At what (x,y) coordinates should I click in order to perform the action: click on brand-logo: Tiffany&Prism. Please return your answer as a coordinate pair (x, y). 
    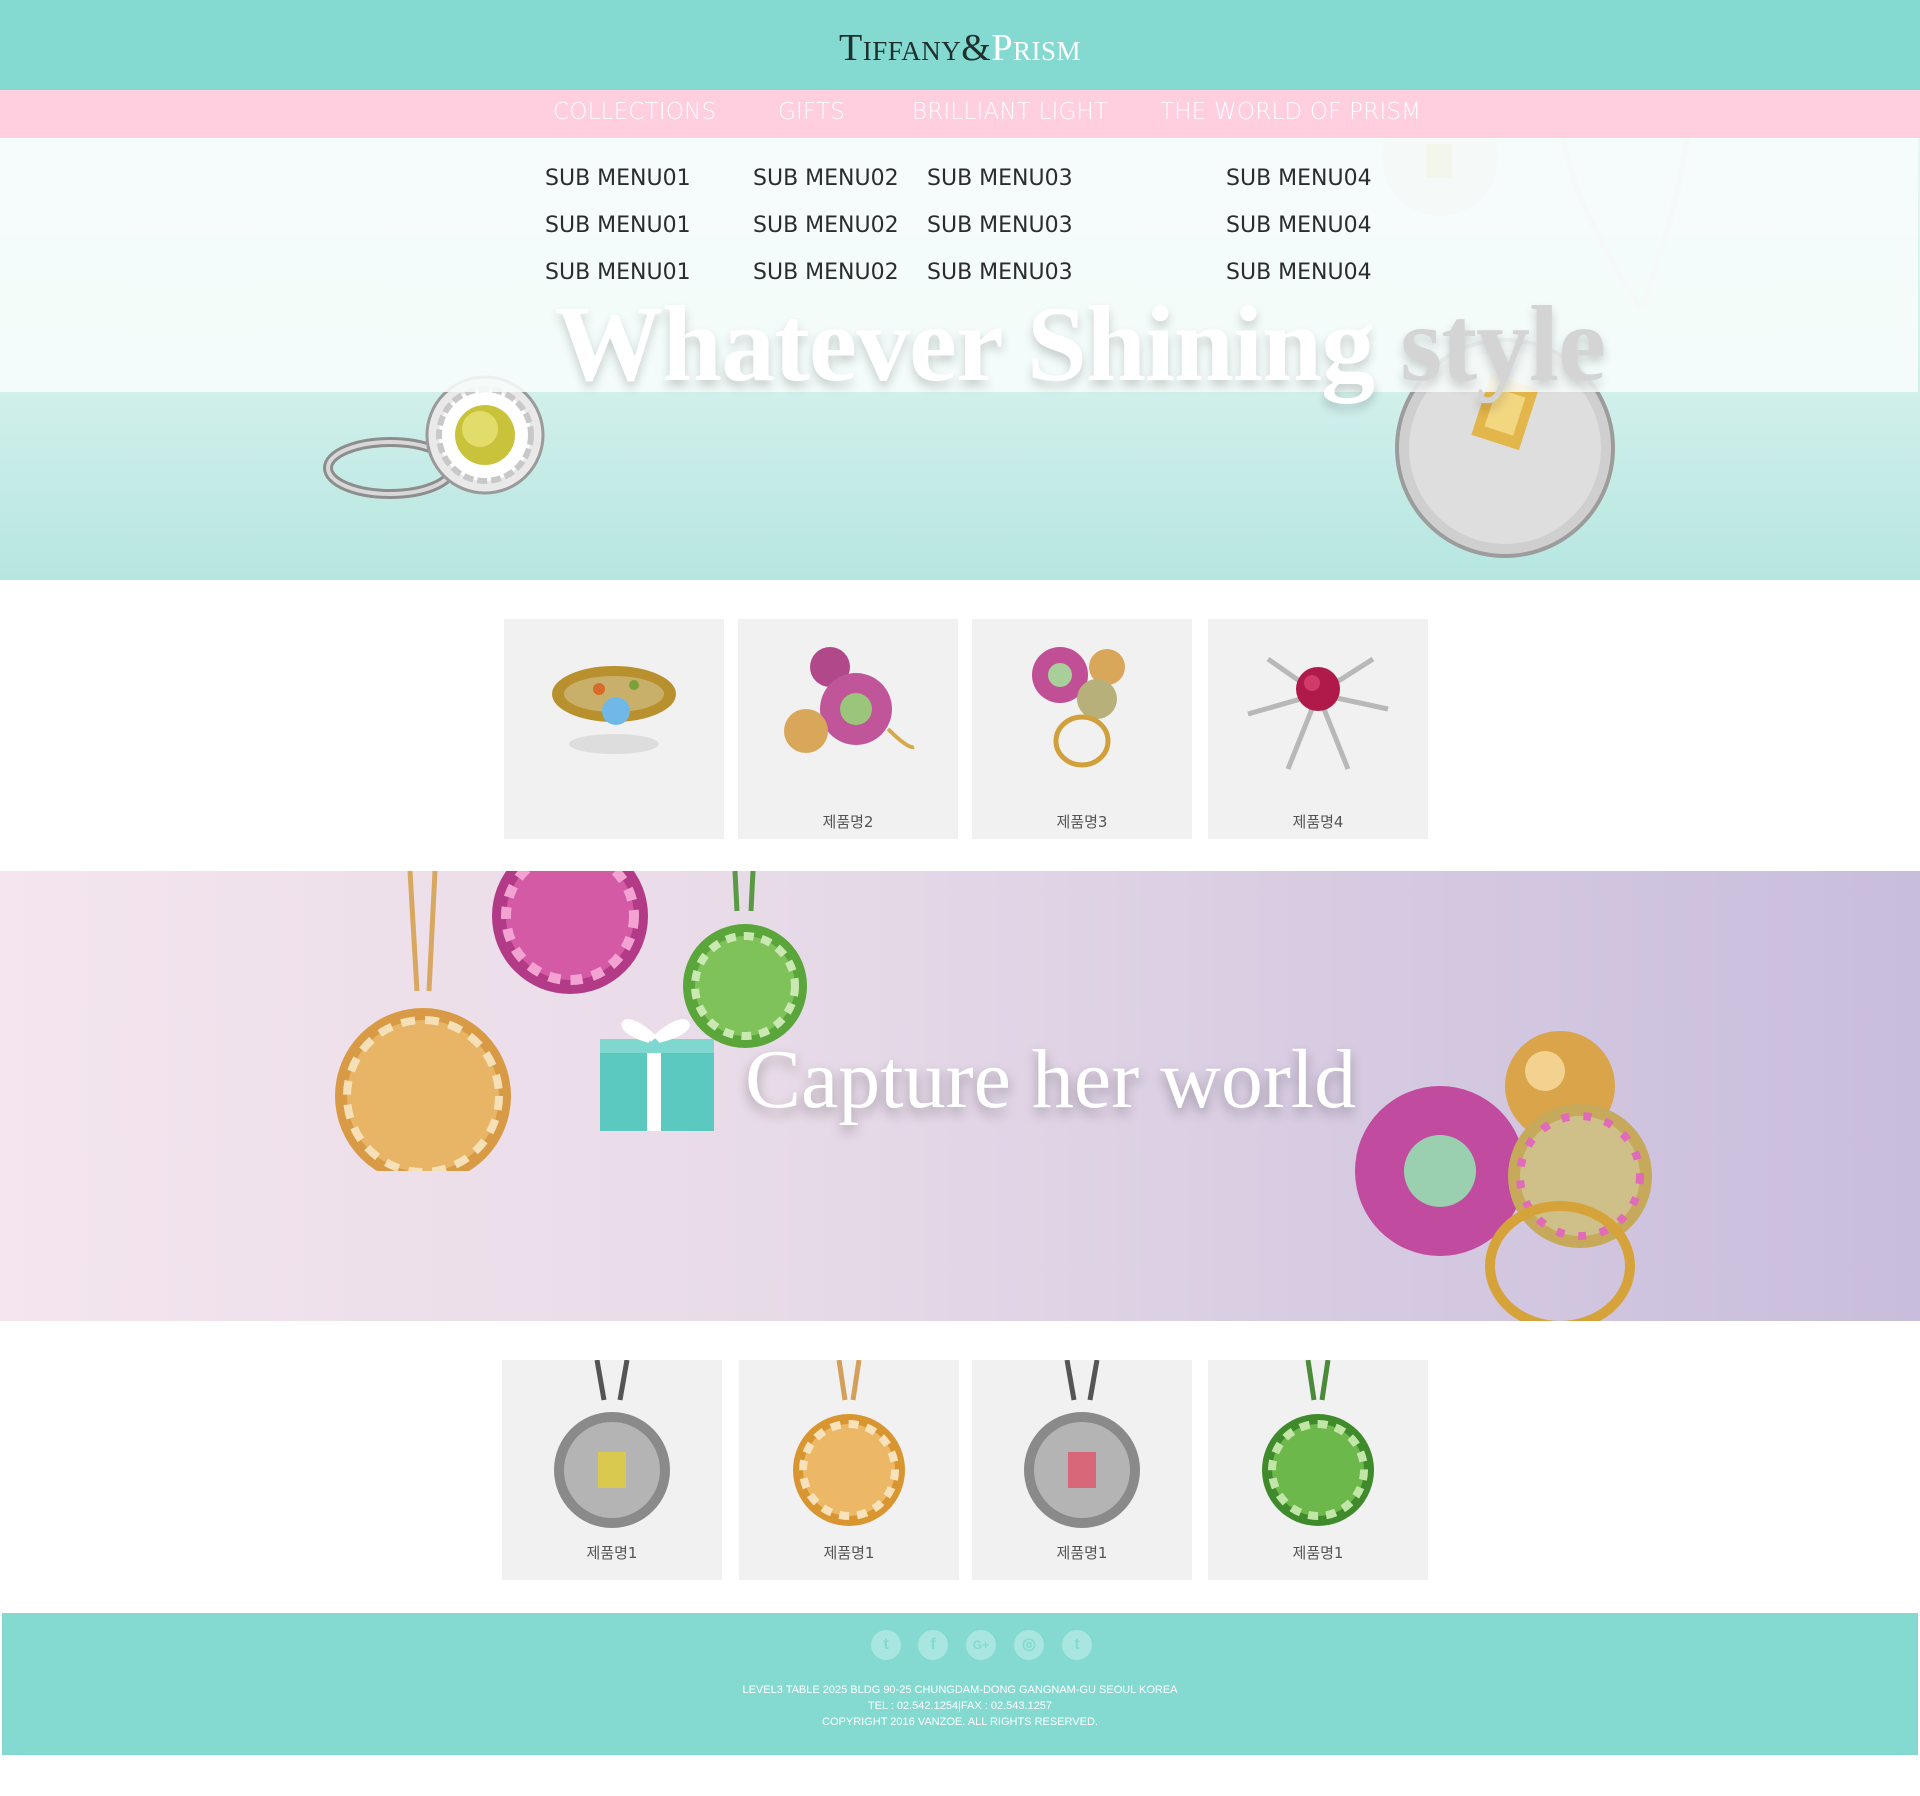
    Looking at the image, I should click on (960, 48).